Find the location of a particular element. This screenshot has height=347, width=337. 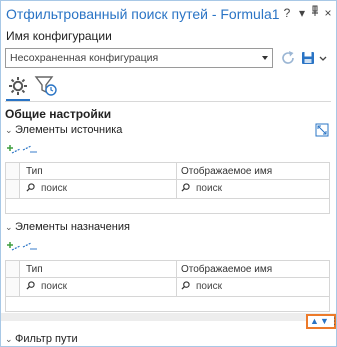

pane-title: Отфильтрованный поиск путей - Formula1 is located at coordinates (143, 14).